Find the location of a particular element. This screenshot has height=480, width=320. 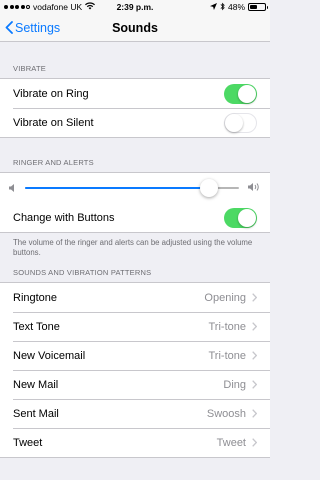

wifi-icon is located at coordinates (90, 7).